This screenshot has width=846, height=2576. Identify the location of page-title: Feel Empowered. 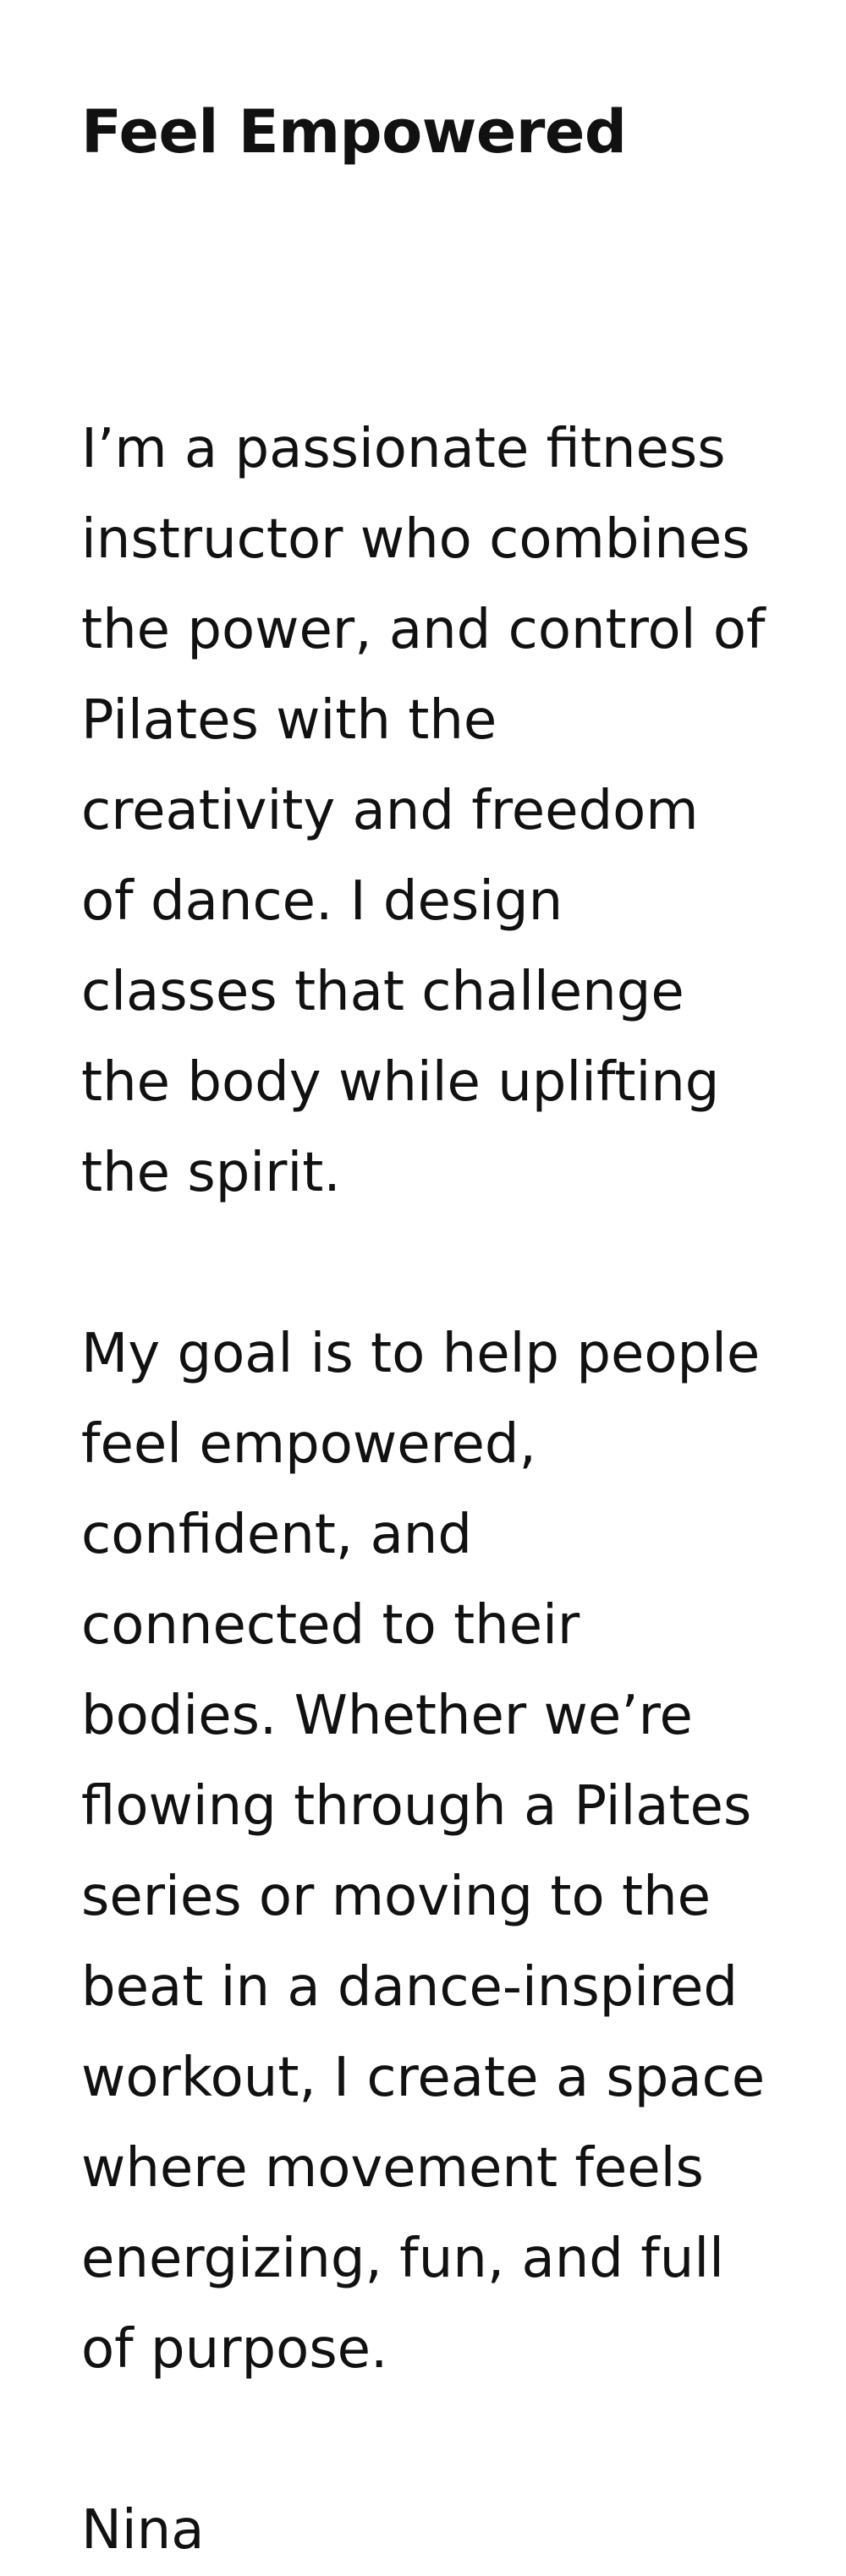
(354, 132).